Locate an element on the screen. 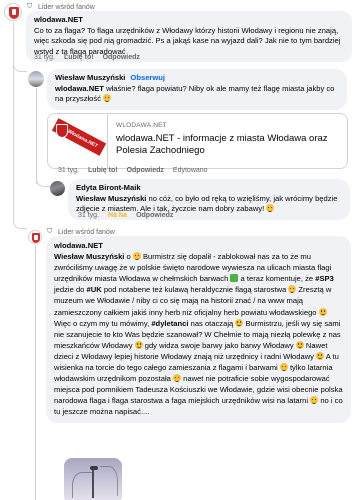 The image size is (357, 500). wieslaw-avatar is located at coordinates (36, 79).